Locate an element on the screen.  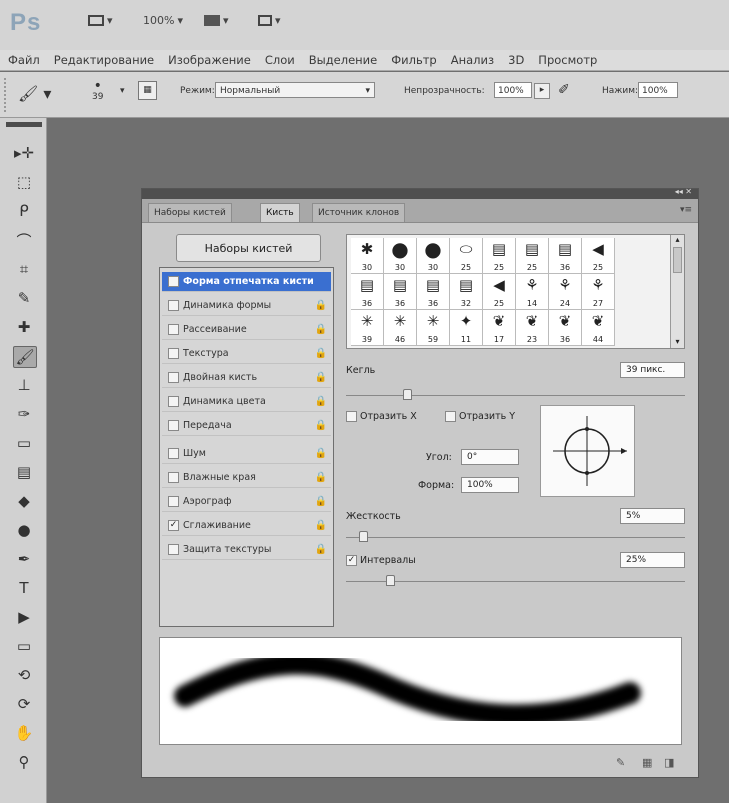
tool-blur: ◆ is located at coordinates (24, 501).